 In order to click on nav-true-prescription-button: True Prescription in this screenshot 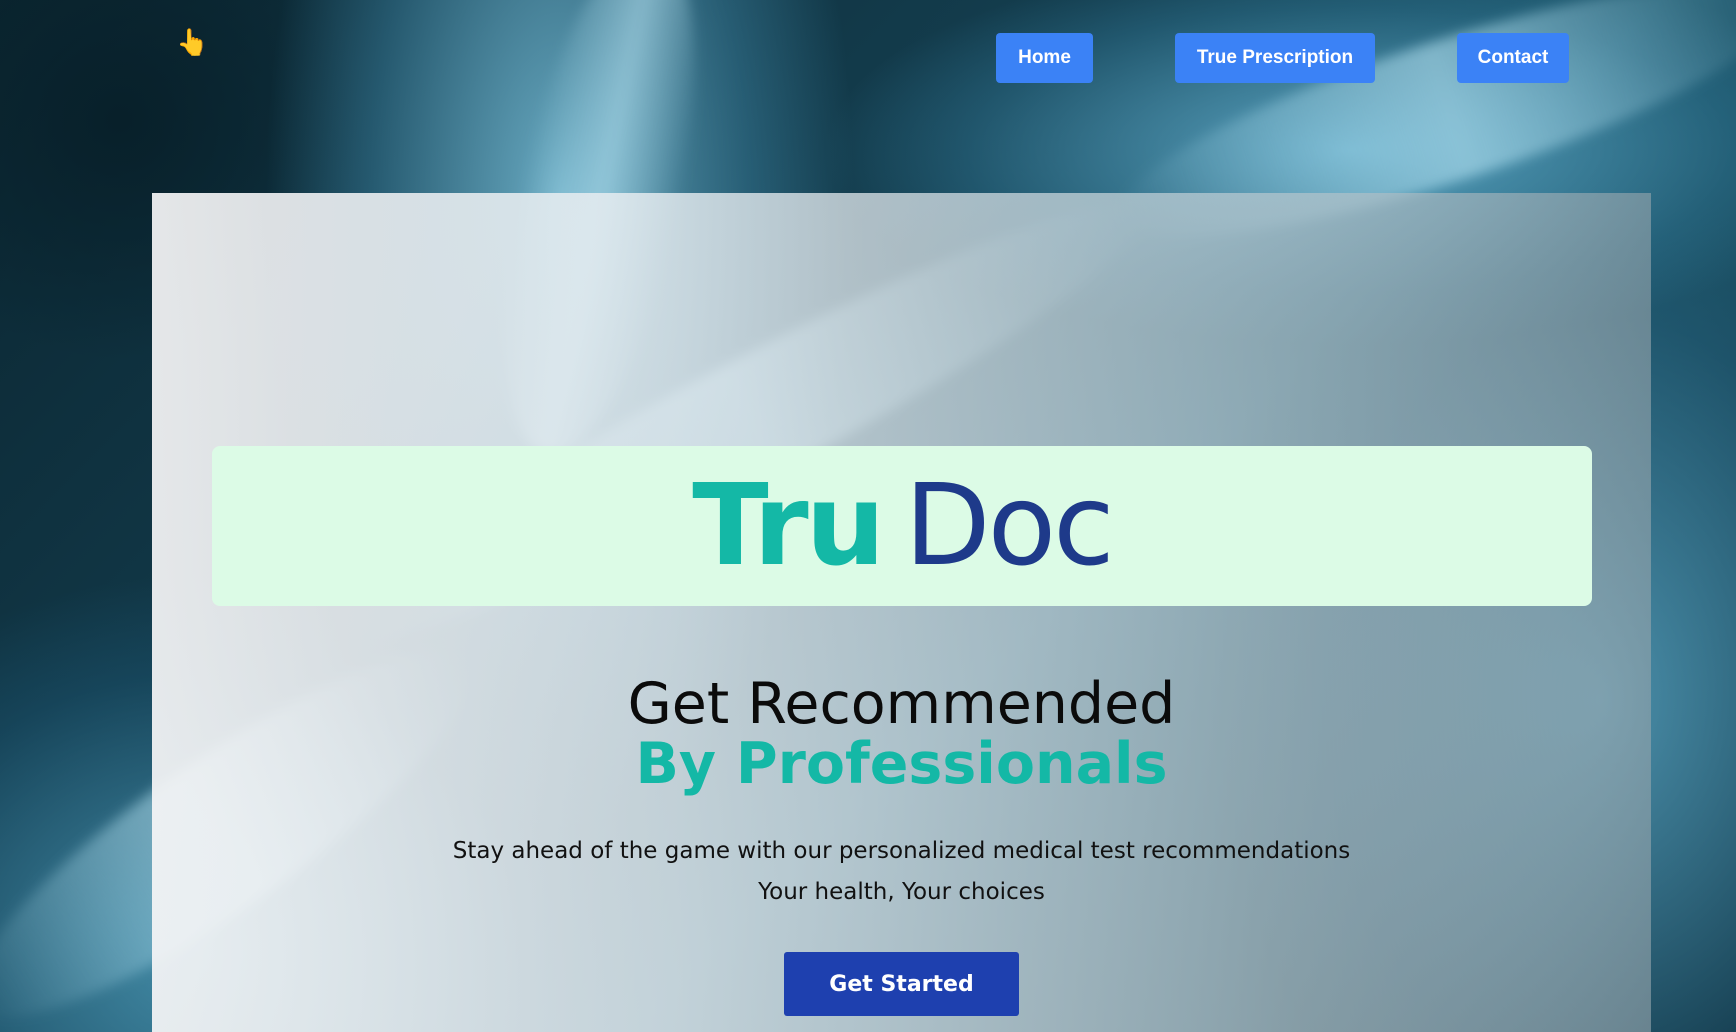, I will do `click(1275, 58)`.